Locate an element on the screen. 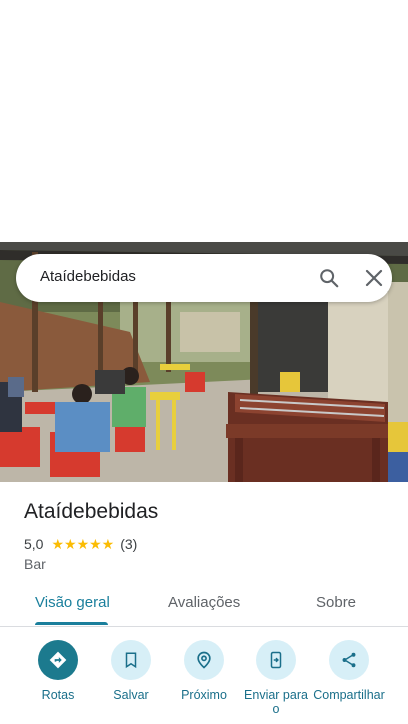 Image resolution: width=408 pixels, height=724 pixels. place-title: Ataídebebidas is located at coordinates (91, 511).